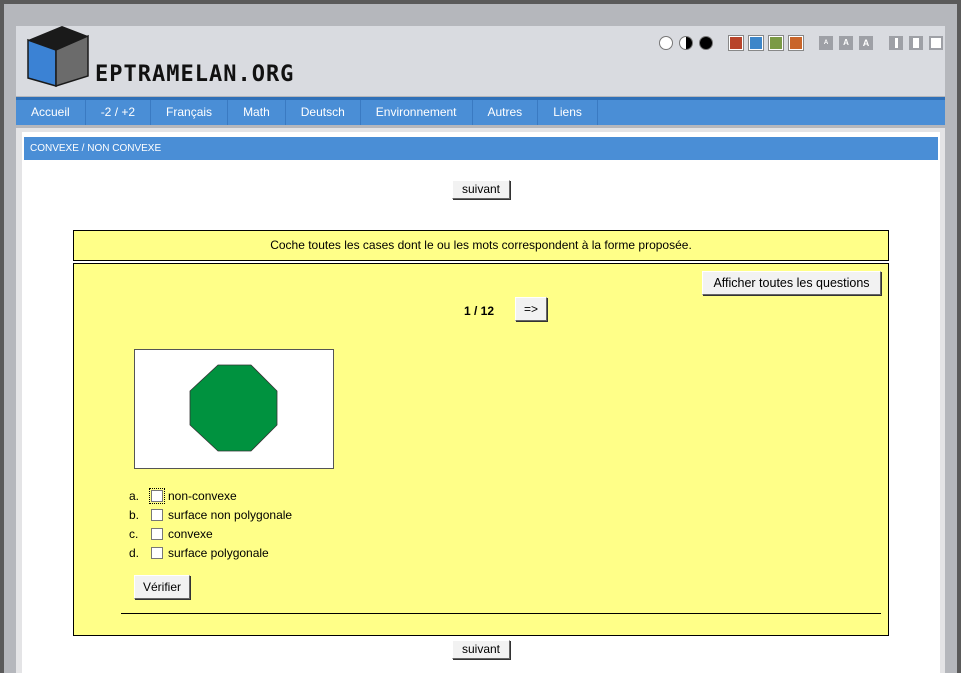 This screenshot has width=961, height=673. Describe the element at coordinates (190, 533) in the screenshot. I see `answer-label: convexe` at that location.